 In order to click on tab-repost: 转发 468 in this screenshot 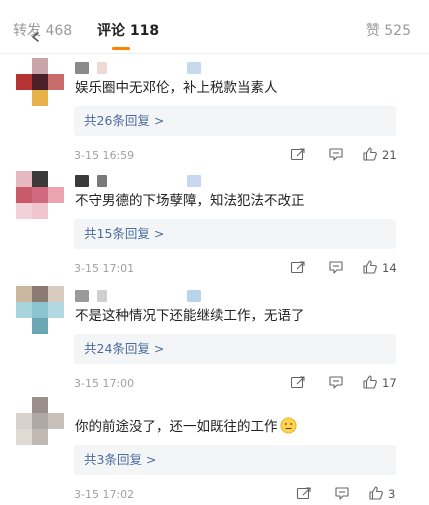, I will do `click(42, 31)`.